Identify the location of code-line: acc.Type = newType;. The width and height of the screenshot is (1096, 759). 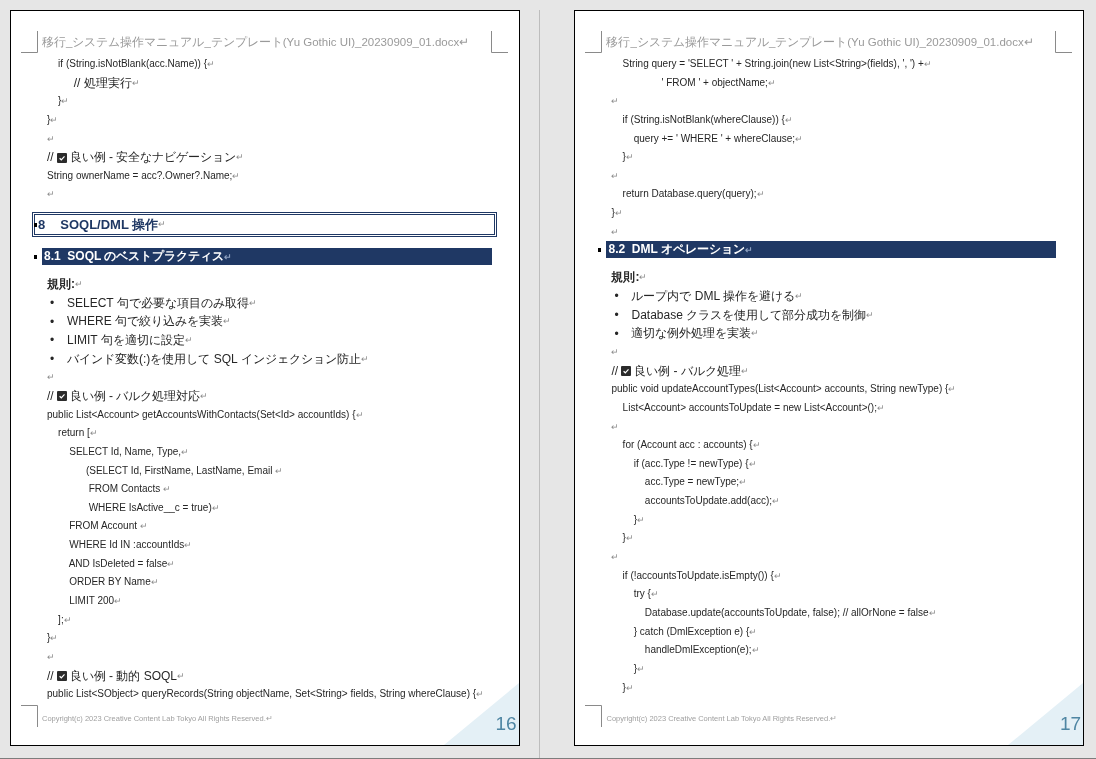
(691, 482).